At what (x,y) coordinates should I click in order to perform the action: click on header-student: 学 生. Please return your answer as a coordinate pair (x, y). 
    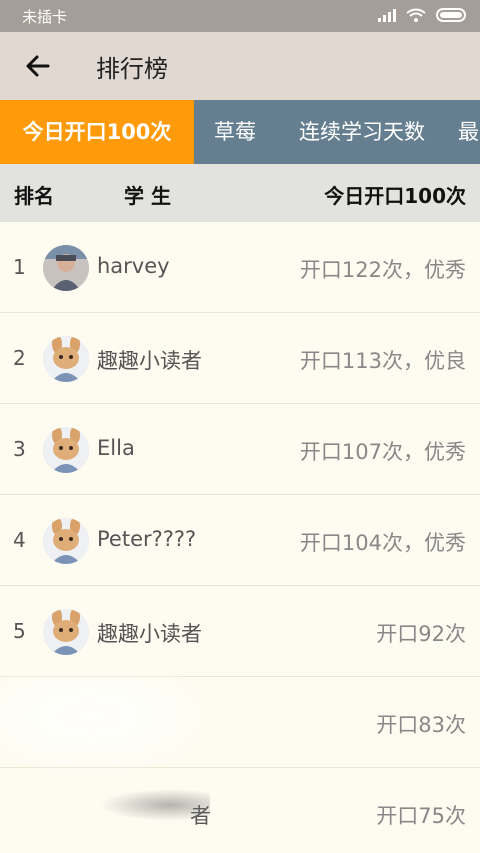
    Looking at the image, I should click on (147, 196).